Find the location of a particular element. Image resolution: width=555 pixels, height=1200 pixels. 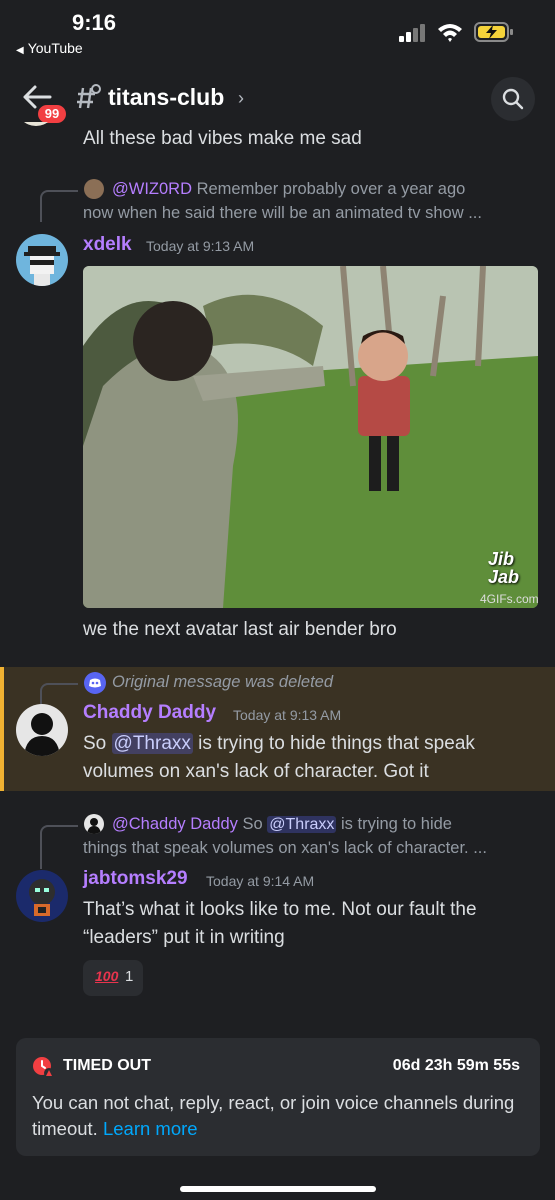

watermark-line2: Jab is located at coordinates (504, 577).